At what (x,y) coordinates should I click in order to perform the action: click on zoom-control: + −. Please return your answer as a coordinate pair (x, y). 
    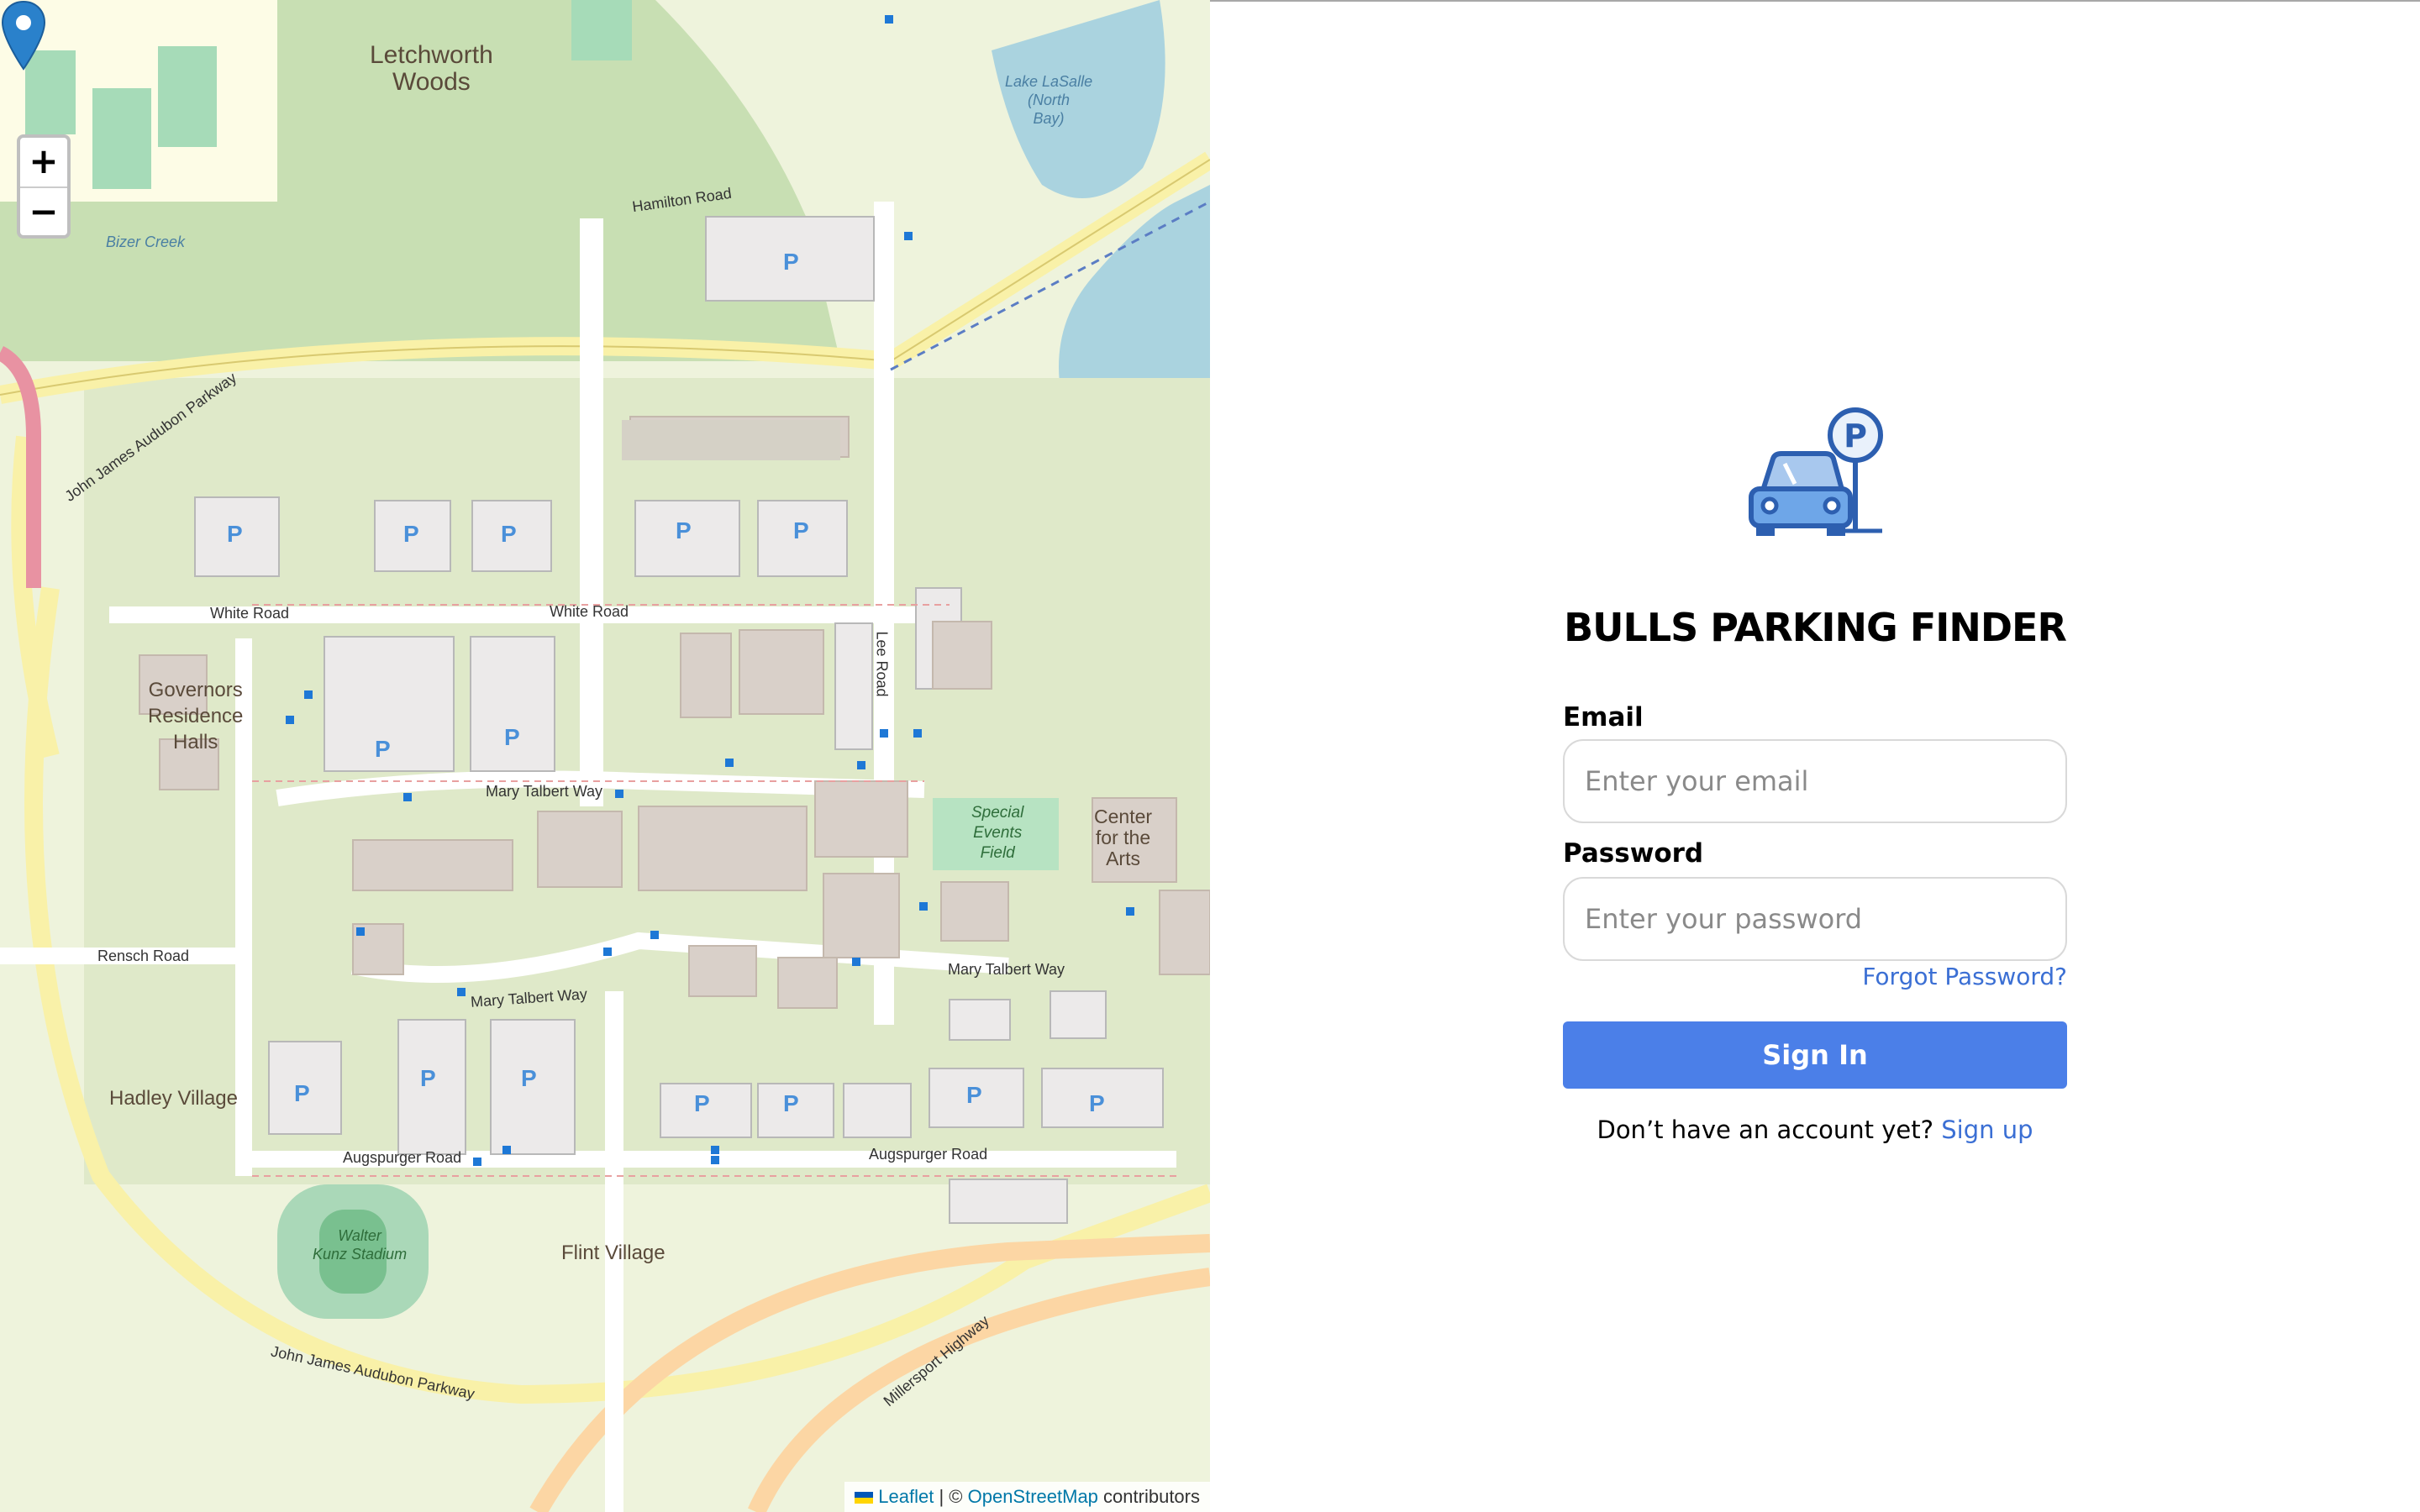
    Looking at the image, I should click on (44, 186).